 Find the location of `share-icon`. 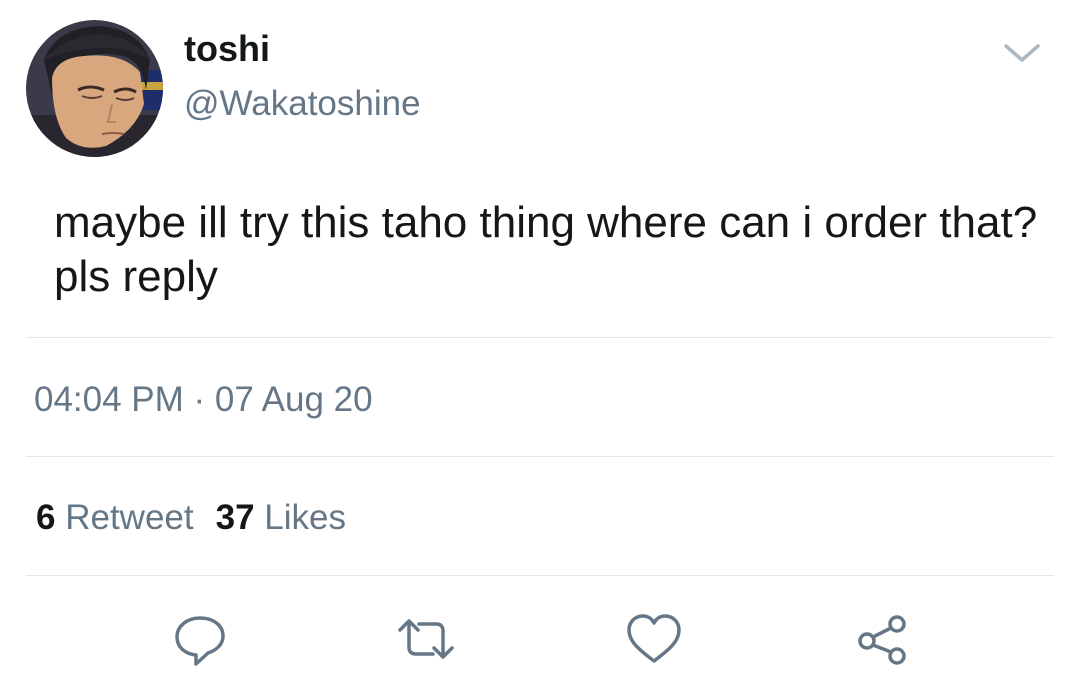

share-icon is located at coordinates (882, 640).